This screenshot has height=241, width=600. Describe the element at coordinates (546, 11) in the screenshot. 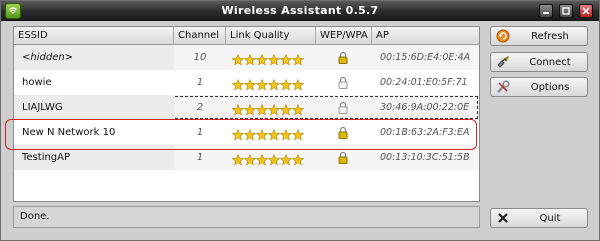

I see `minimize-button` at that location.